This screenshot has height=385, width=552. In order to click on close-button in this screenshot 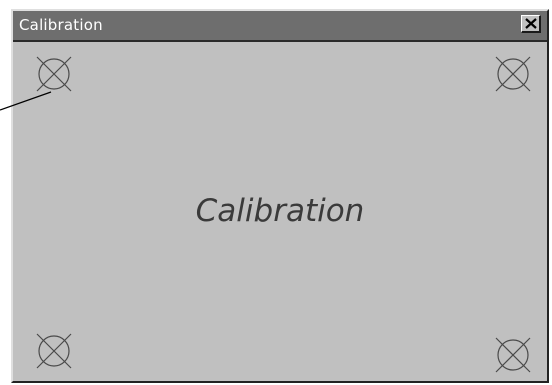, I will do `click(531, 24)`.